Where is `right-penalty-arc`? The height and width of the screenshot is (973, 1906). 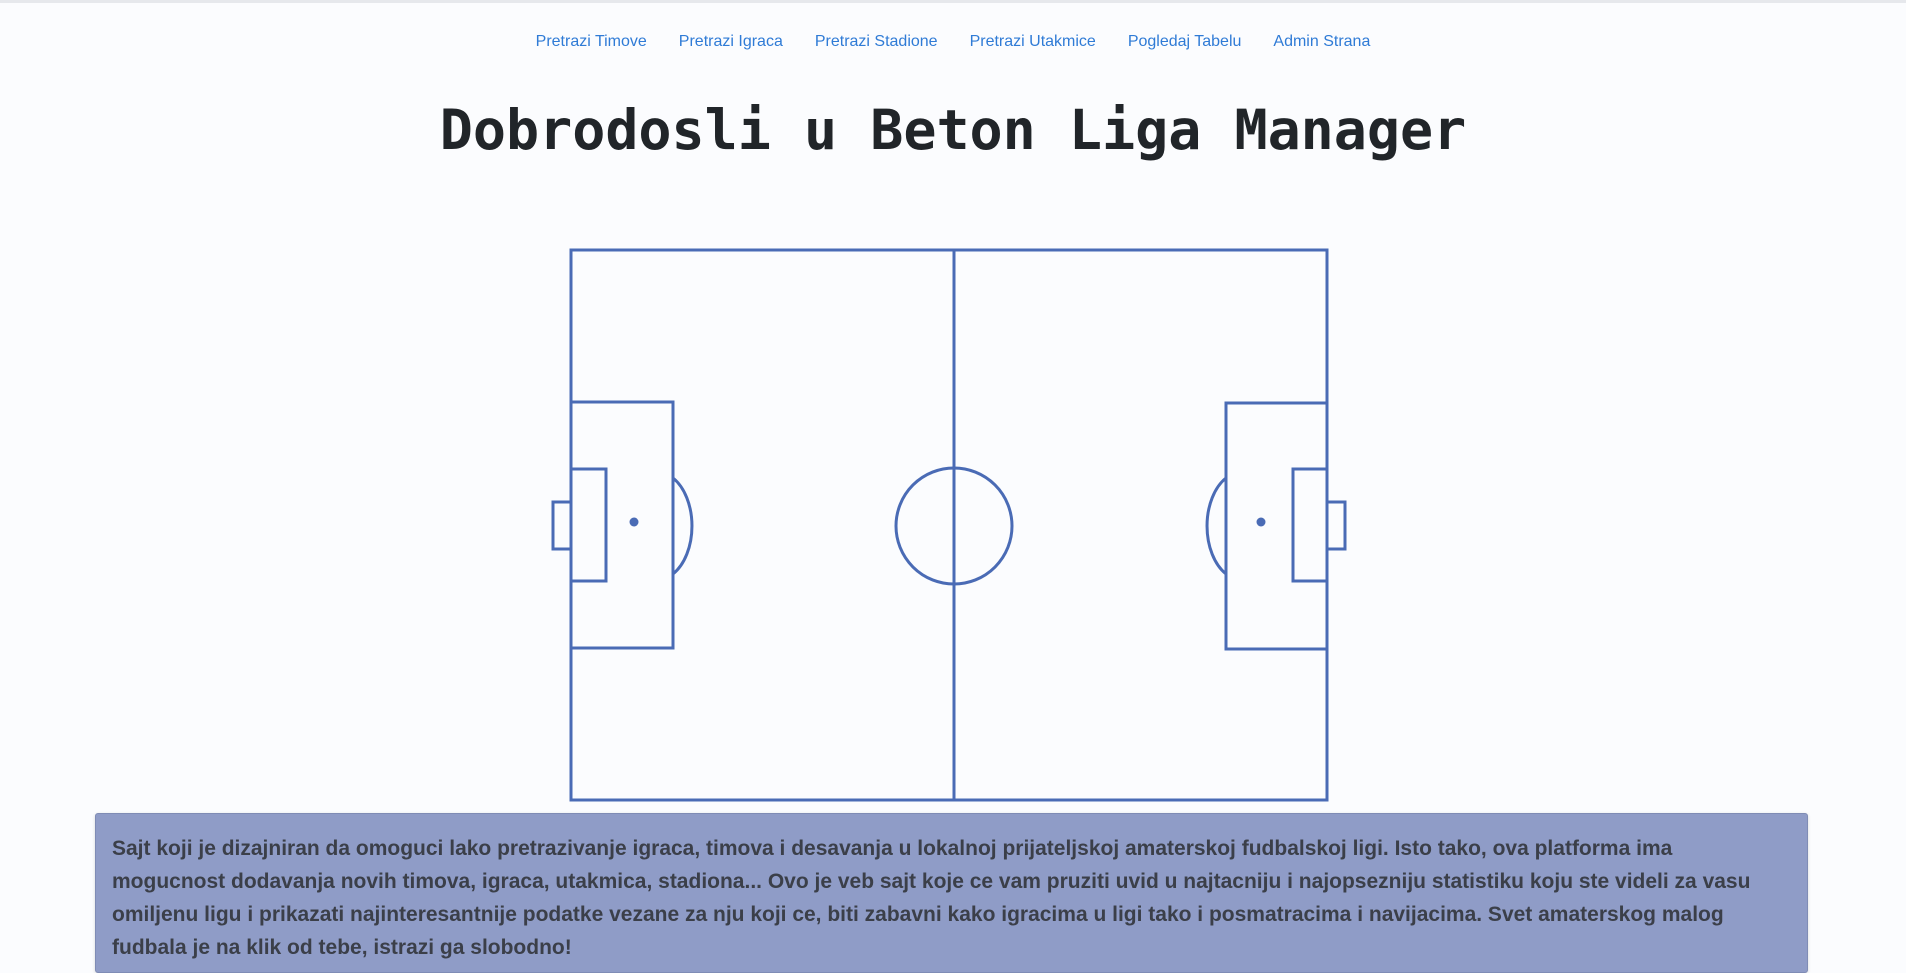 right-penalty-arc is located at coordinates (1216, 526).